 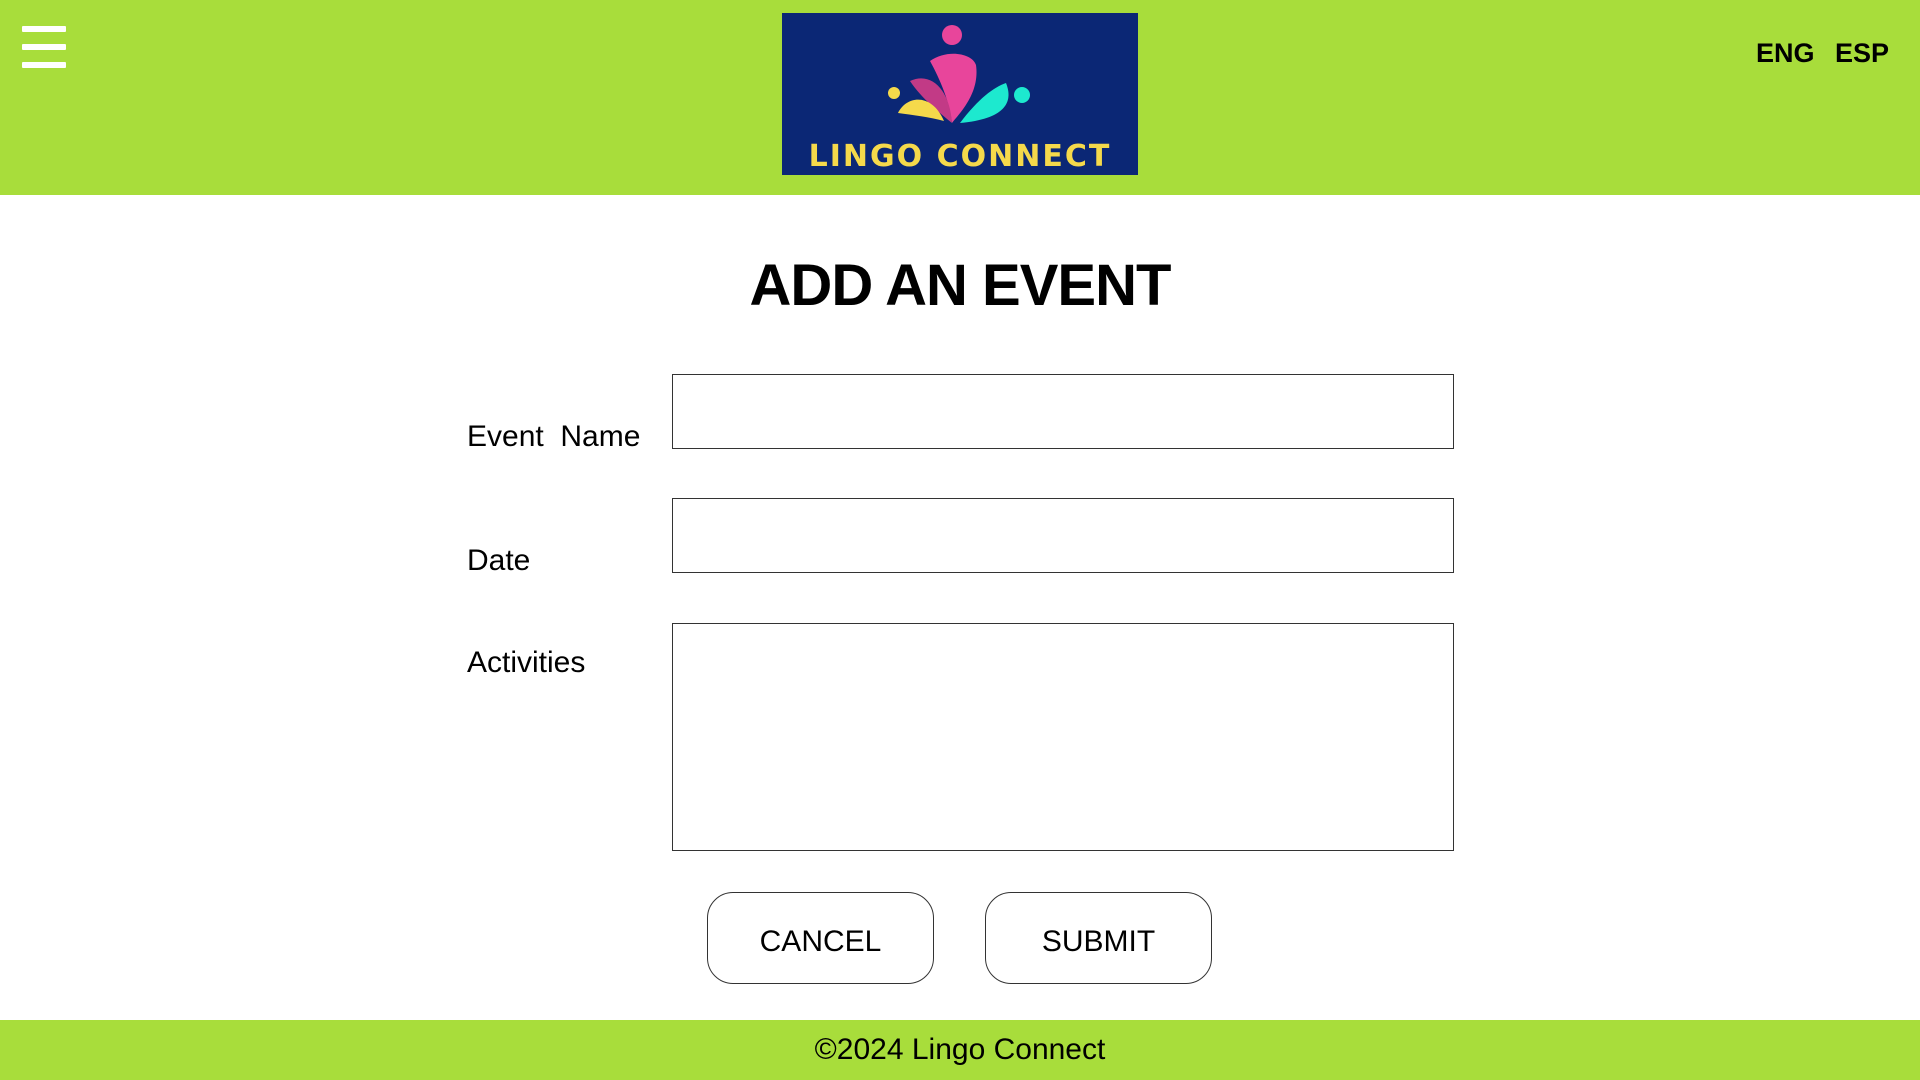 What do you see at coordinates (1063, 411) in the screenshot?
I see `event-name-input` at bounding box center [1063, 411].